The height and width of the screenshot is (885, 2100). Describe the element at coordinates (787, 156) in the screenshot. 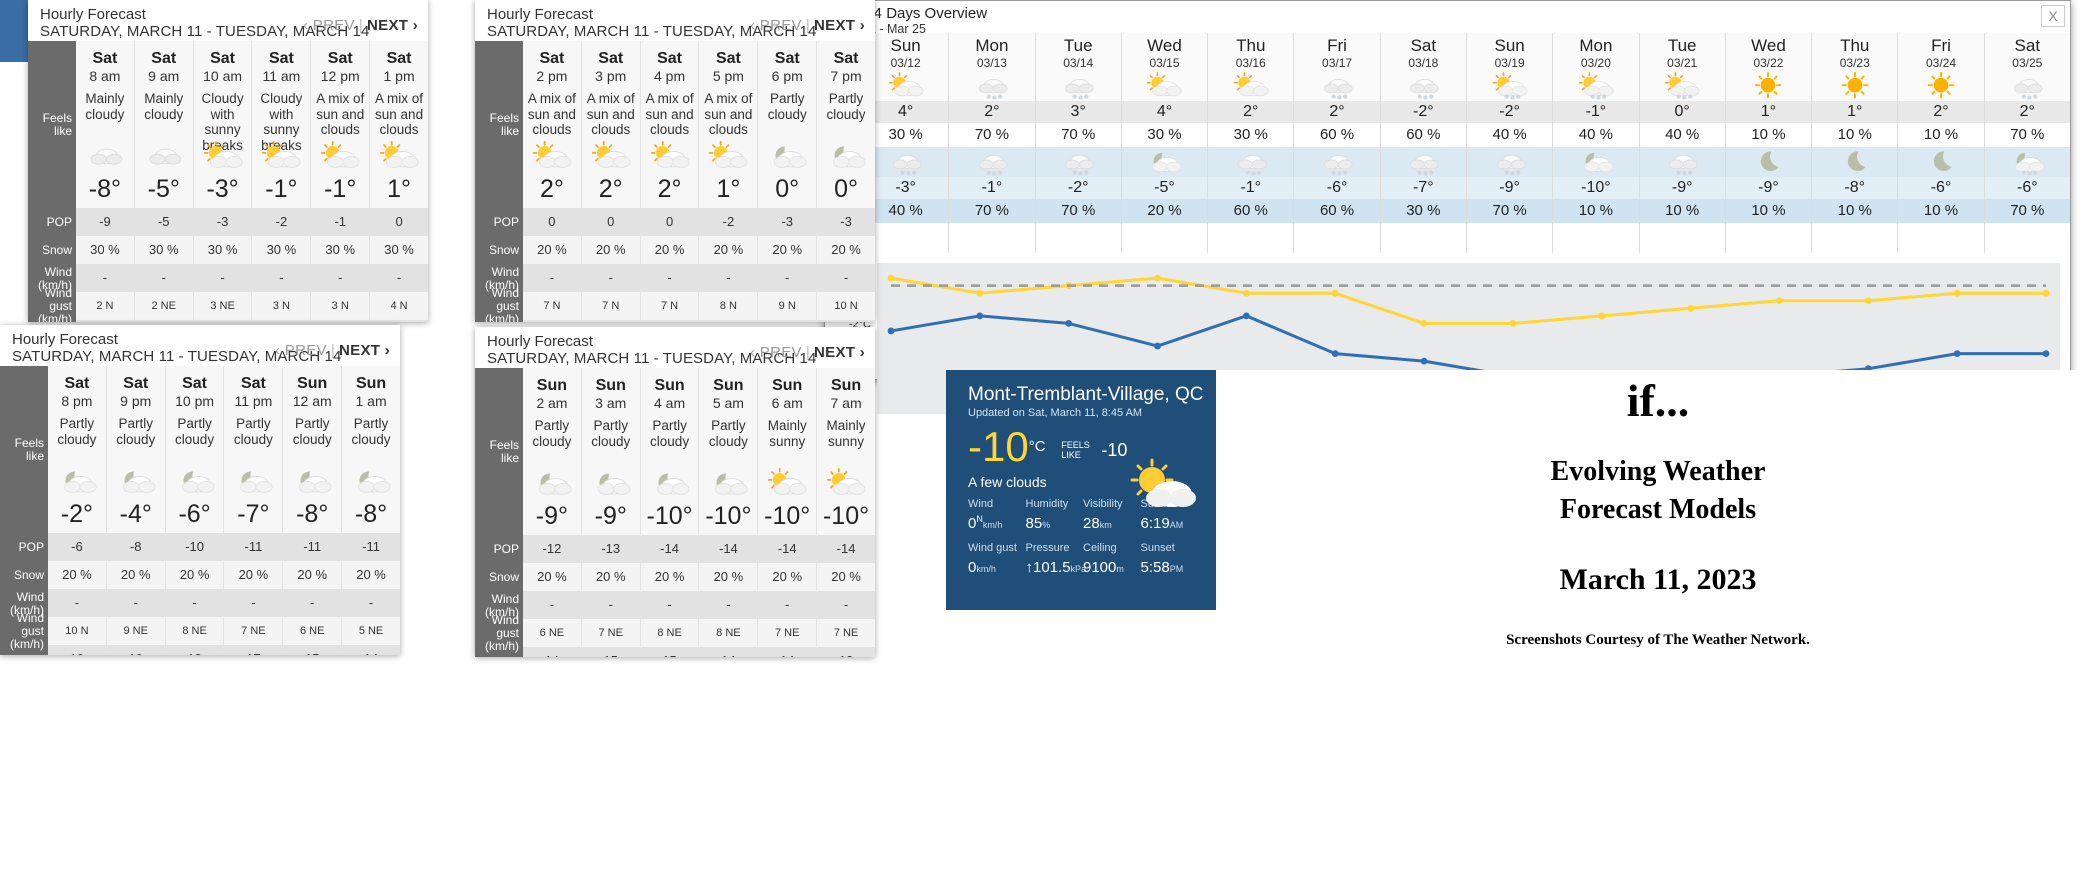

I see `moon-cloud-icon` at that location.